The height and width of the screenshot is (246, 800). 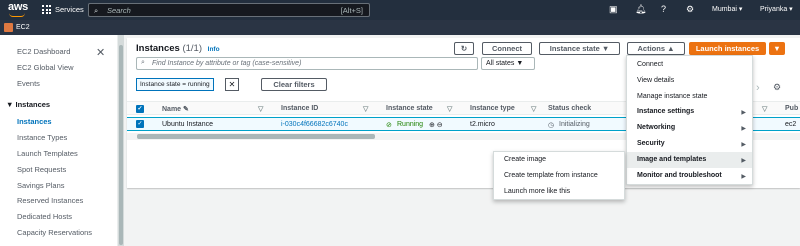 I want to click on sidebar-item-savings-plans: Savings Plans, so click(x=41, y=185).